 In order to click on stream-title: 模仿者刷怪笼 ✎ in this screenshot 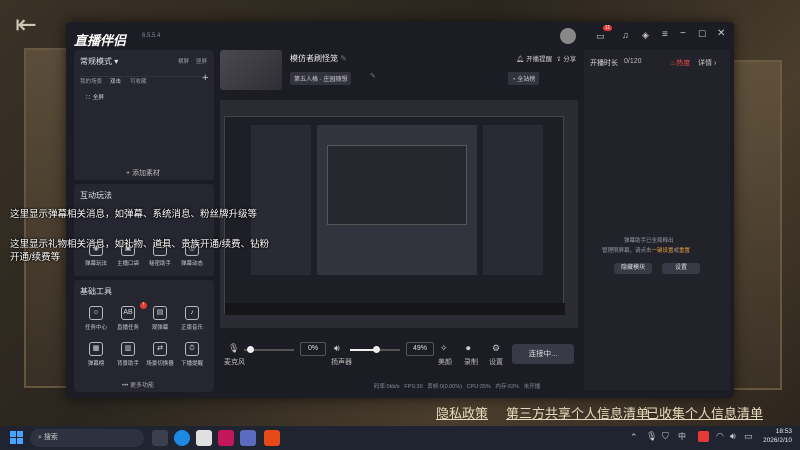, I will do `click(318, 58)`.